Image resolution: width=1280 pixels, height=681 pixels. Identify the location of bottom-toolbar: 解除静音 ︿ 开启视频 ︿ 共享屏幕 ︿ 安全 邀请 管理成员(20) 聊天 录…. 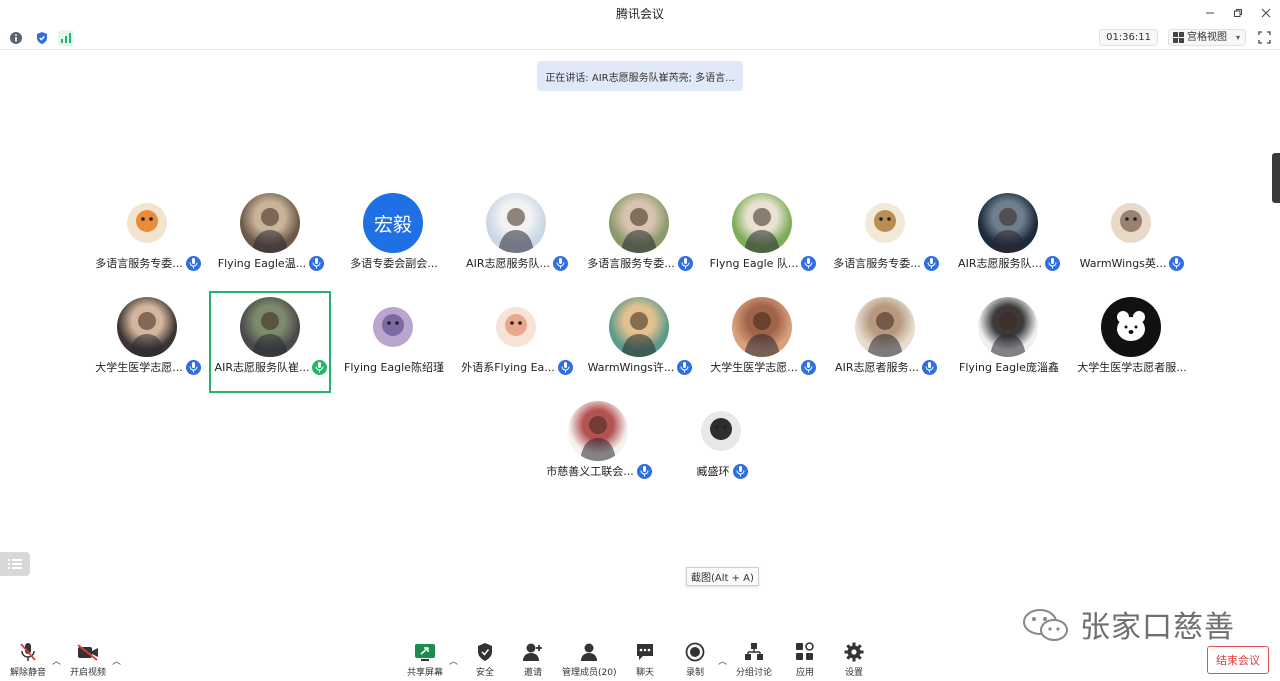
(640, 658).